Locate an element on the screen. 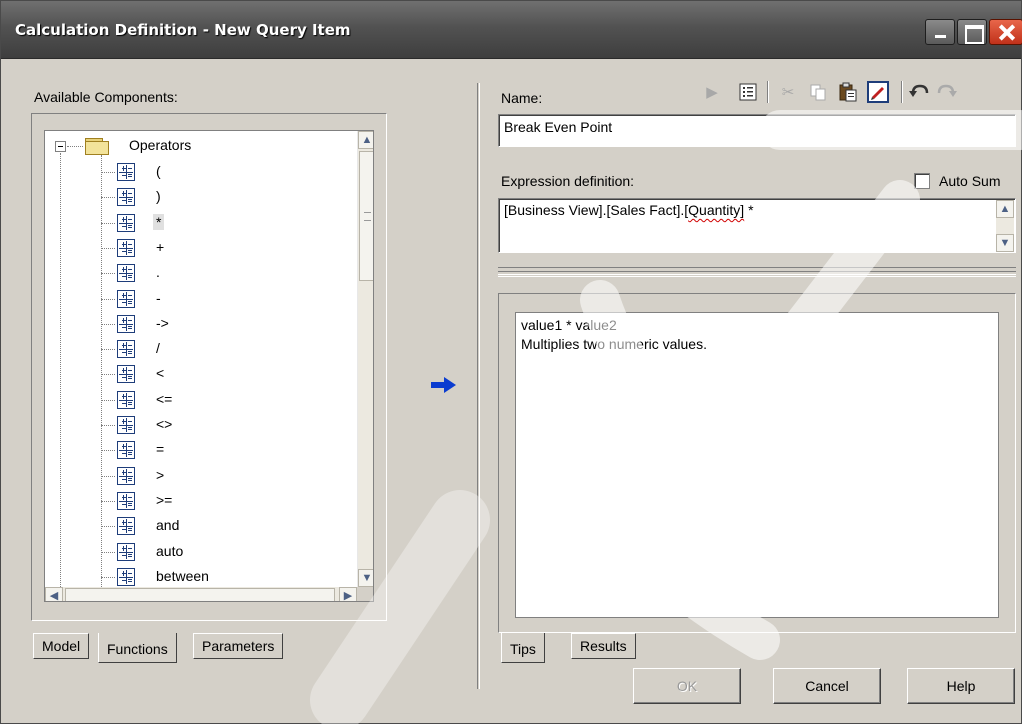  tab-model: Model is located at coordinates (61, 646).